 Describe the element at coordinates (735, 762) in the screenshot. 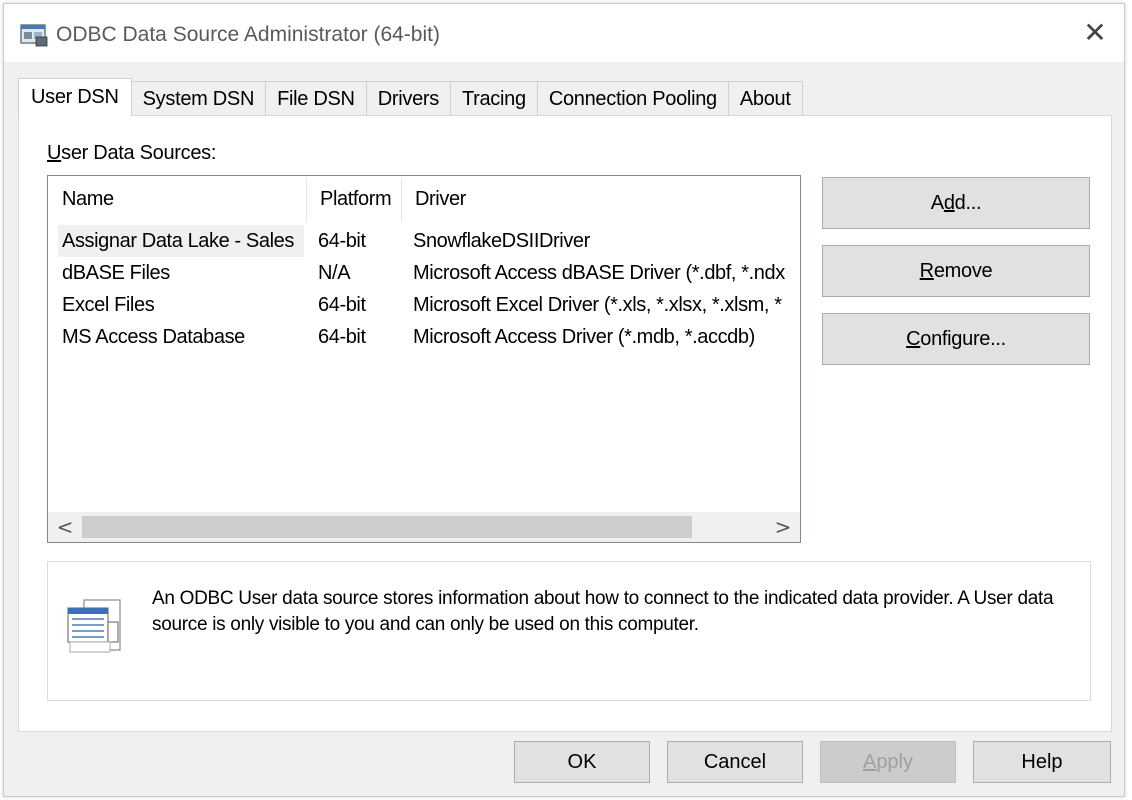

I see `cancel-button: Cancel` at that location.